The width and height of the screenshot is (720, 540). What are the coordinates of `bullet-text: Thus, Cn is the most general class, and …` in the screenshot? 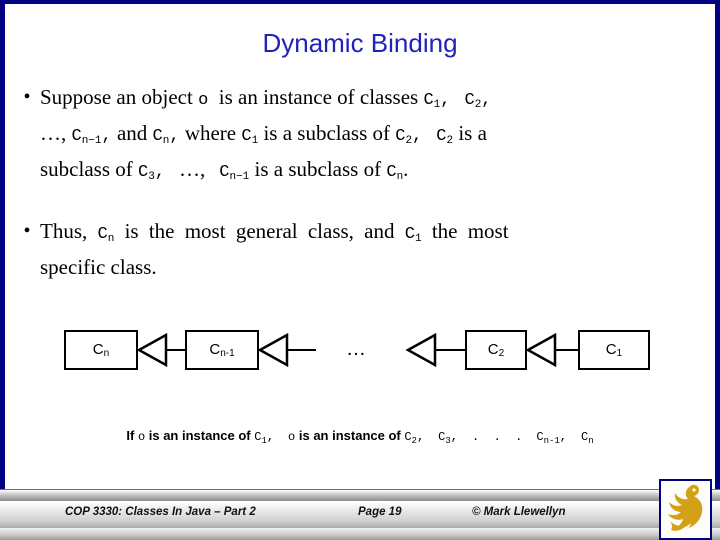 It's located at (373, 249).